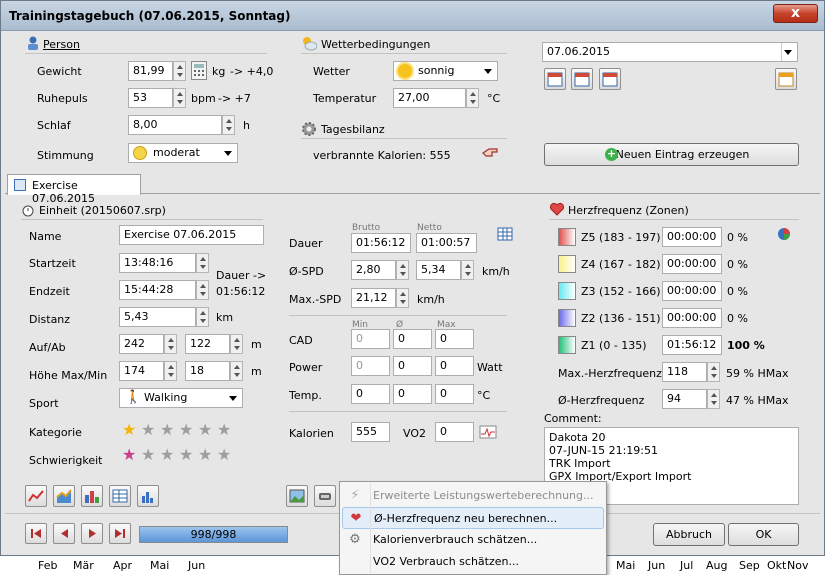 This screenshot has height=575, width=825. What do you see at coordinates (467, 270) in the screenshot?
I see `spd-netto-spinner` at bounding box center [467, 270].